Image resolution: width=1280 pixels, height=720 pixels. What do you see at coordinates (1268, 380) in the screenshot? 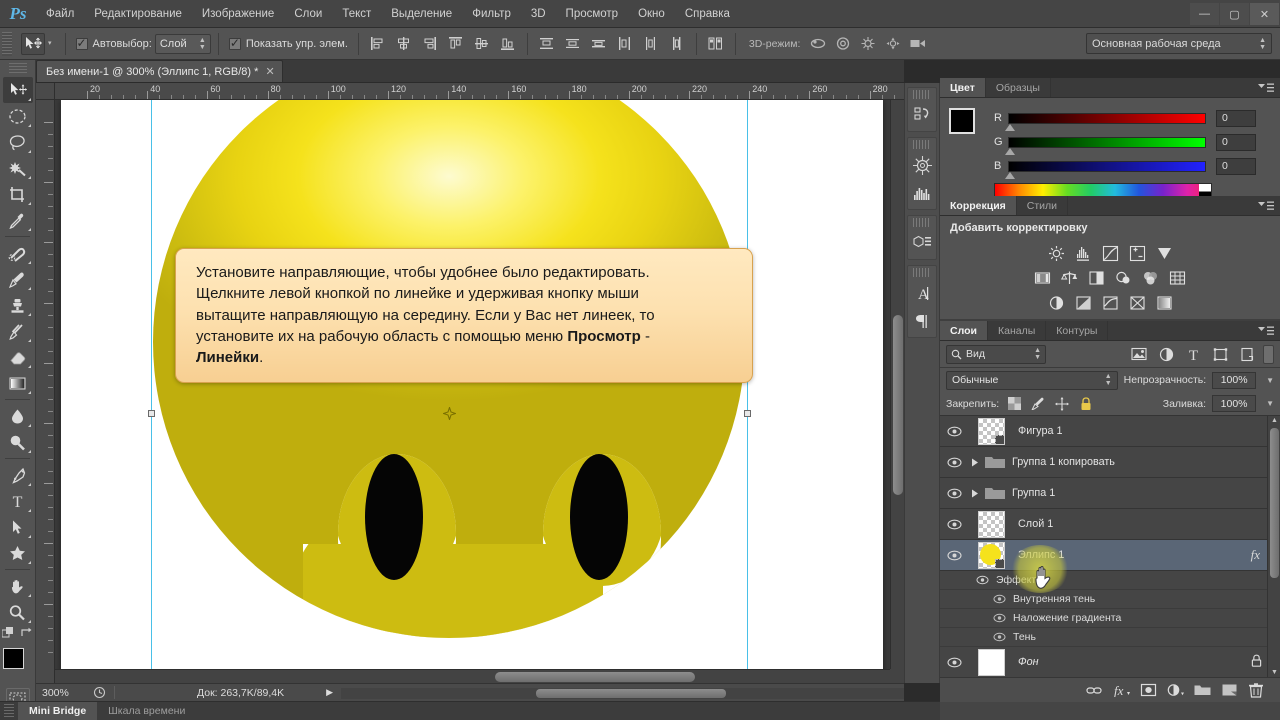
I see `opacity-dropdown-icon: ▼` at bounding box center [1268, 380].